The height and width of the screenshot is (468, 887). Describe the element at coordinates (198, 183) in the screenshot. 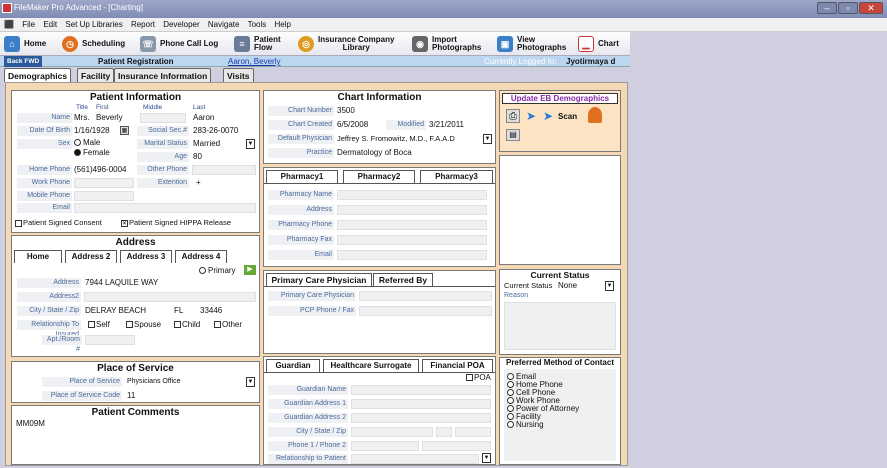

I see `extension-field: +` at that location.